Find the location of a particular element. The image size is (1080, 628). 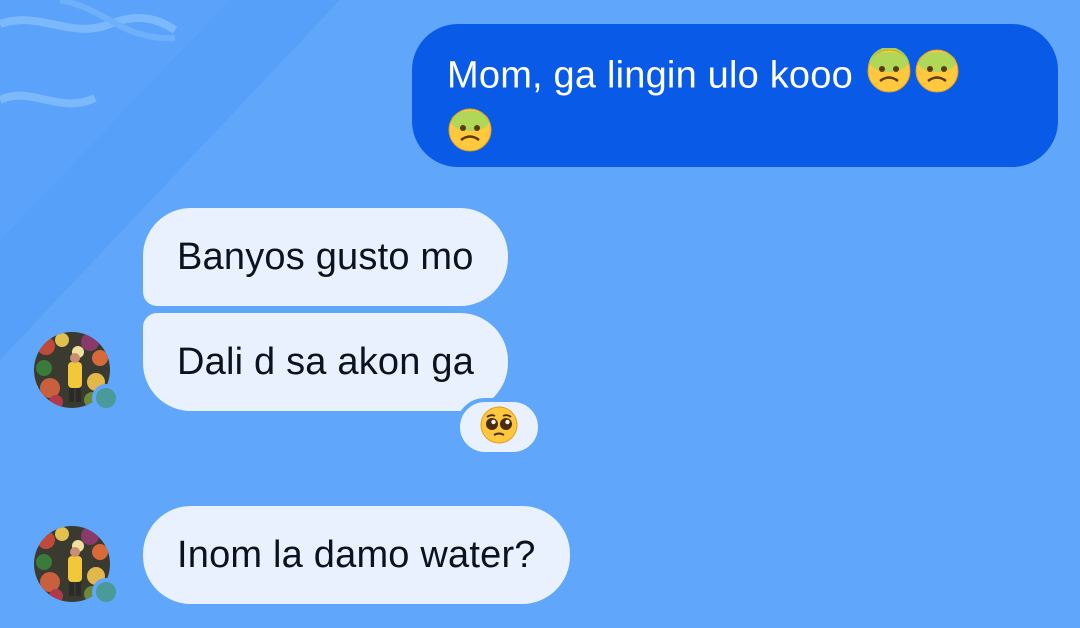

outgoing-message-bubble: Mom, ga lingin ulo kooo is located at coordinates (735, 95).